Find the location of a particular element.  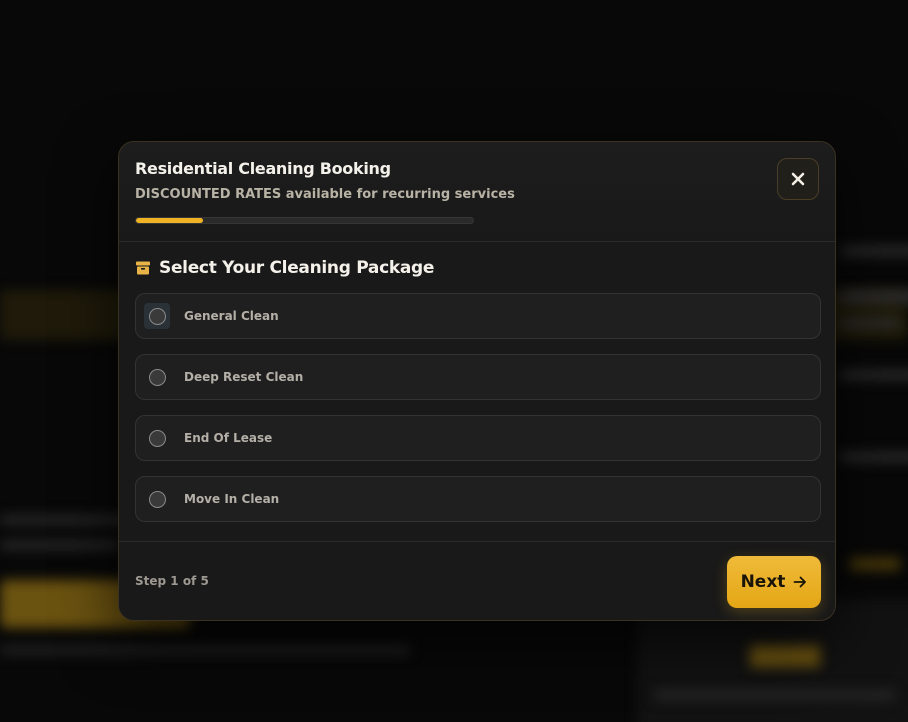

close-button is located at coordinates (798, 179).